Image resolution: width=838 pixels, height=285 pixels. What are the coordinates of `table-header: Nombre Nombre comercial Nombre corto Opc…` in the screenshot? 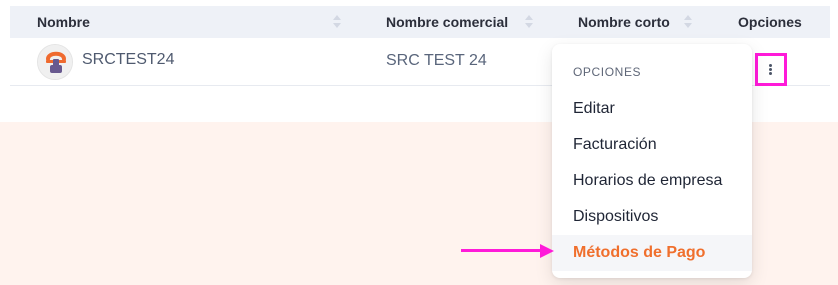 It's located at (420, 22).